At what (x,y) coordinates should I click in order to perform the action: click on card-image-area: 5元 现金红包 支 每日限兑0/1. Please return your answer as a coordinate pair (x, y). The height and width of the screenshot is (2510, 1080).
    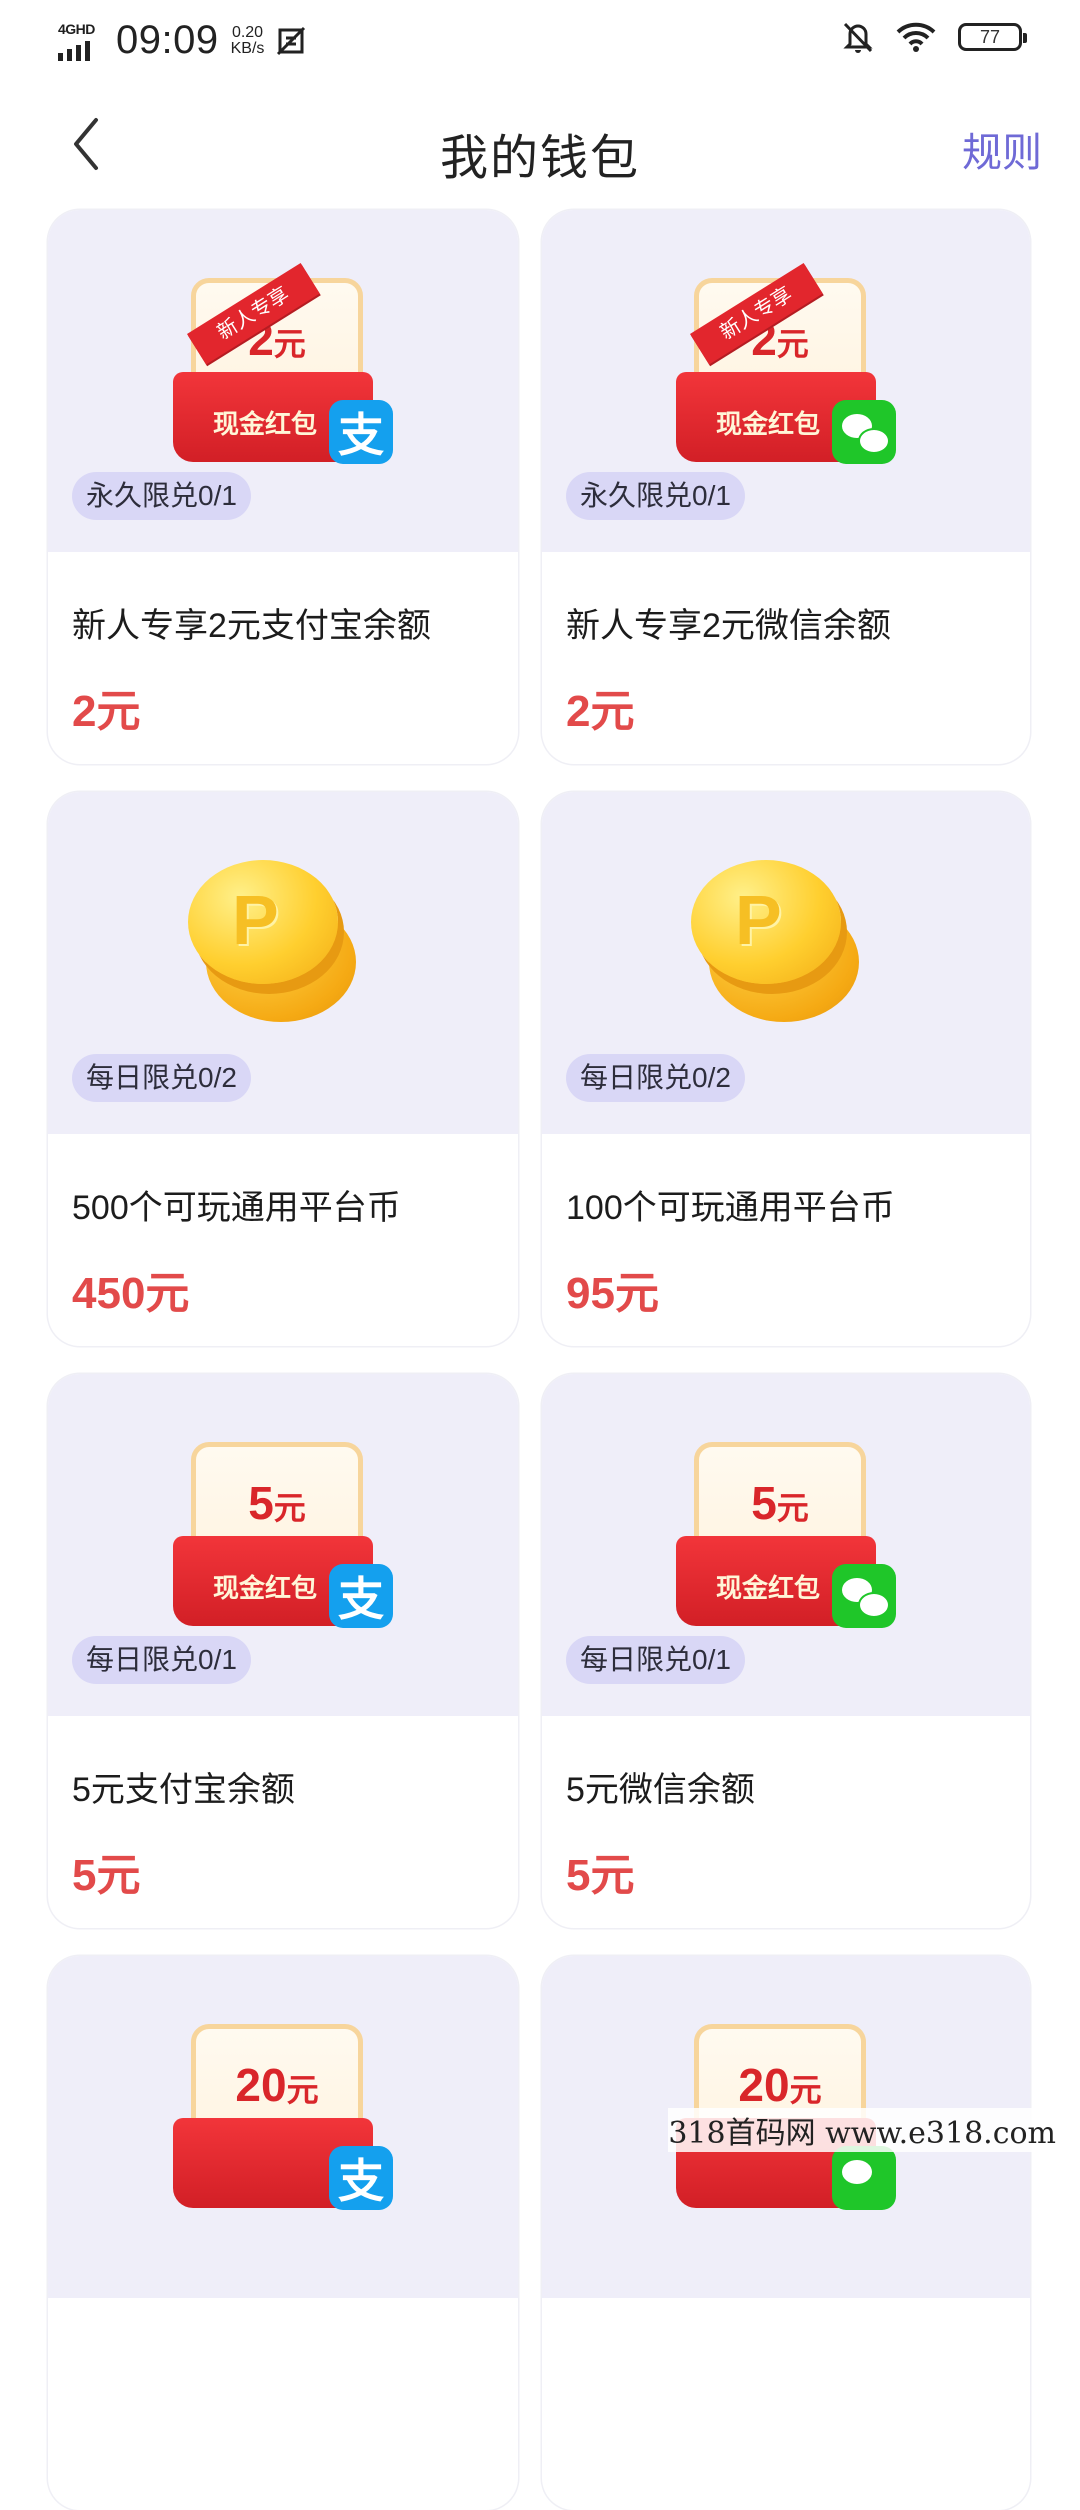
    Looking at the image, I should click on (283, 1545).